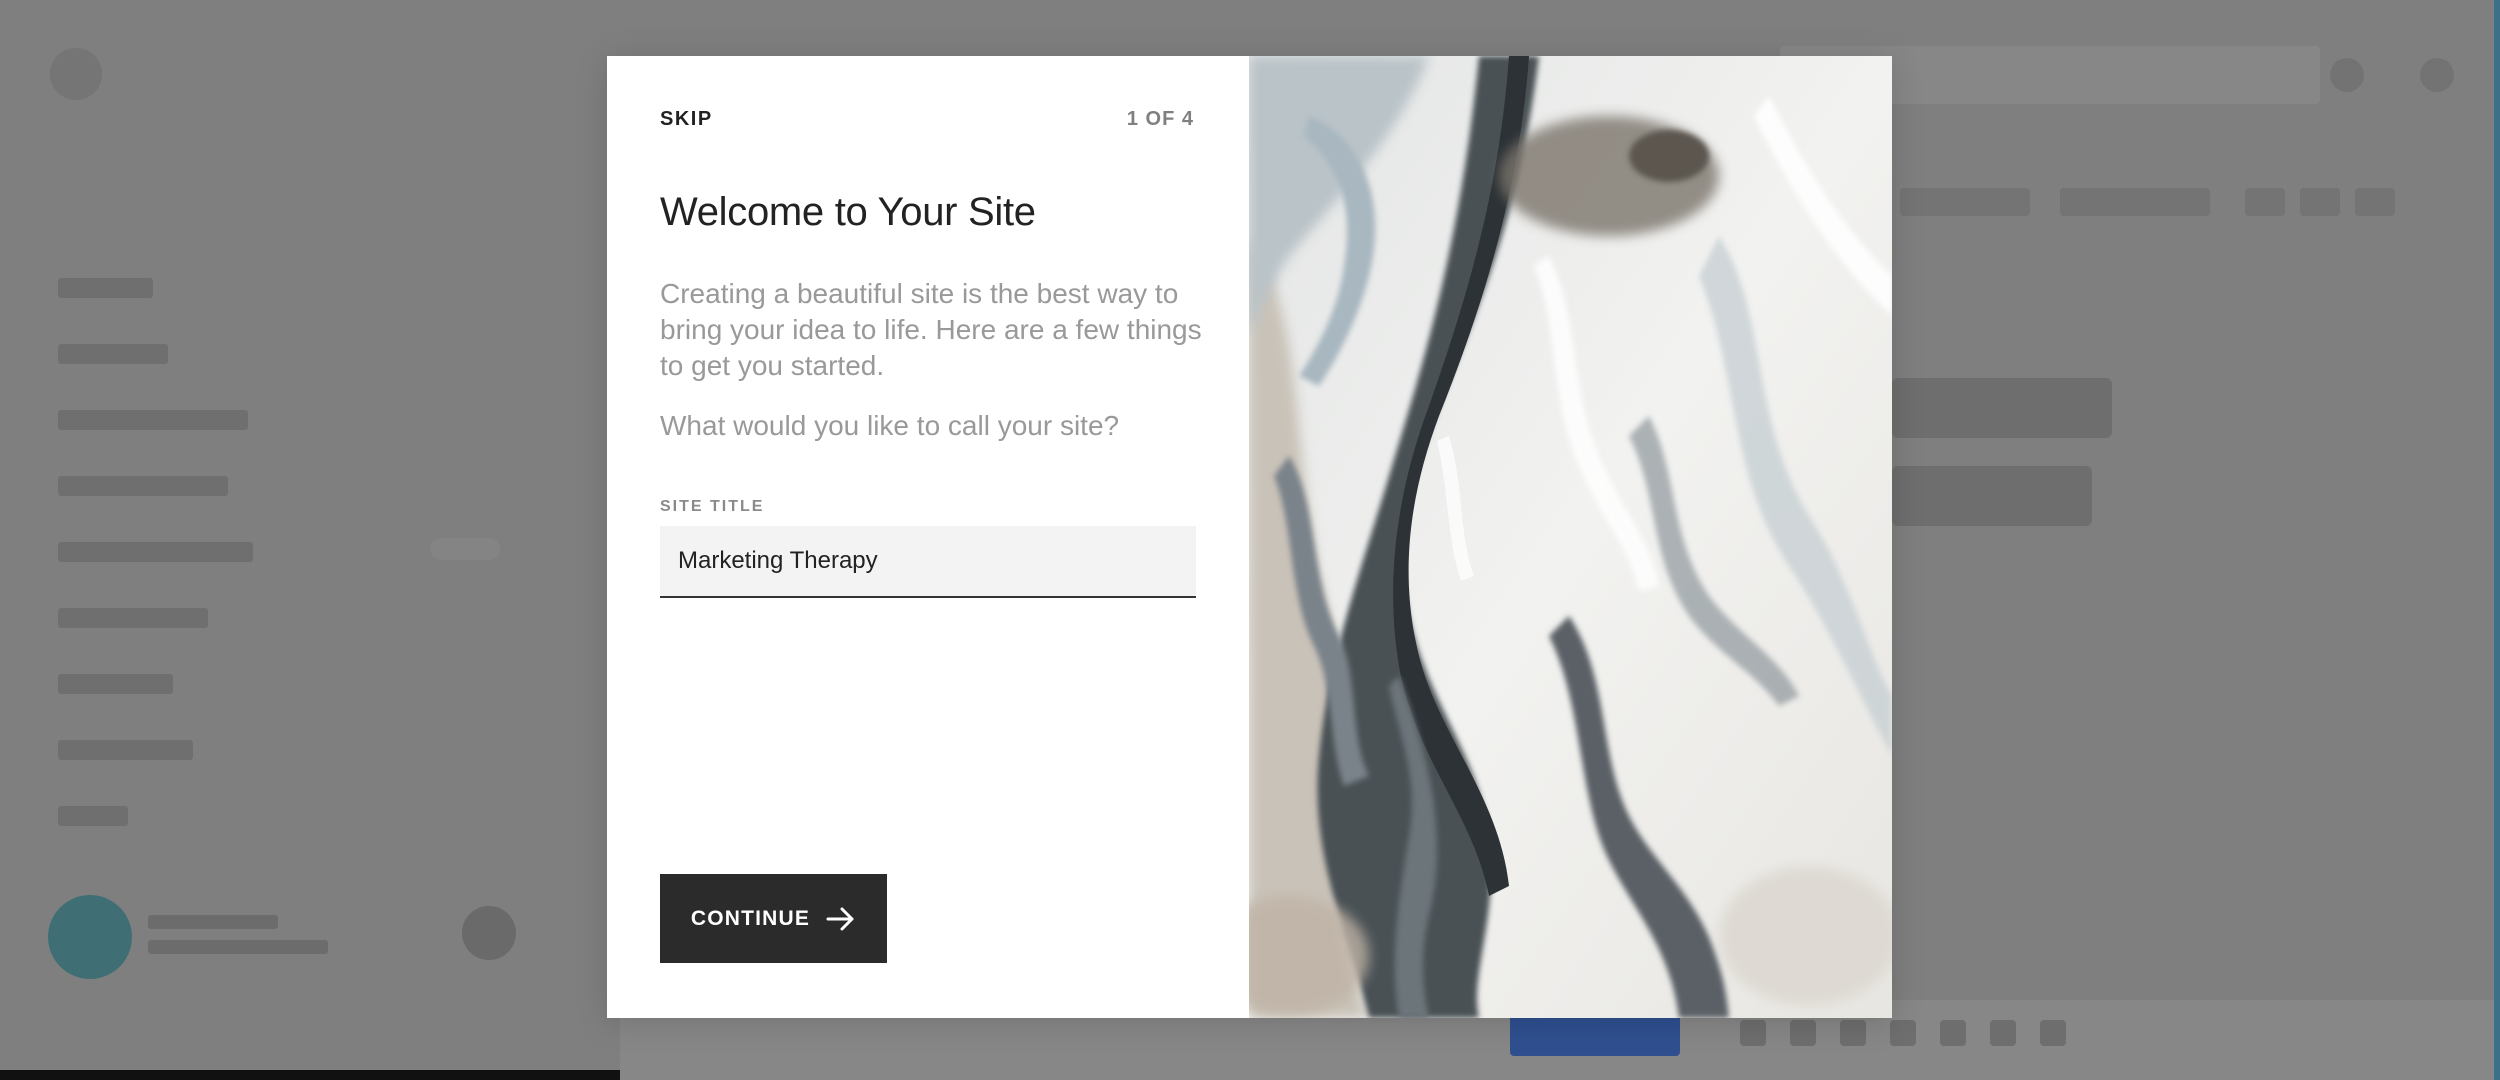 The height and width of the screenshot is (1080, 2500). Describe the element at coordinates (890, 425) in the screenshot. I see `modal-question: What would you like to call your site?` at that location.